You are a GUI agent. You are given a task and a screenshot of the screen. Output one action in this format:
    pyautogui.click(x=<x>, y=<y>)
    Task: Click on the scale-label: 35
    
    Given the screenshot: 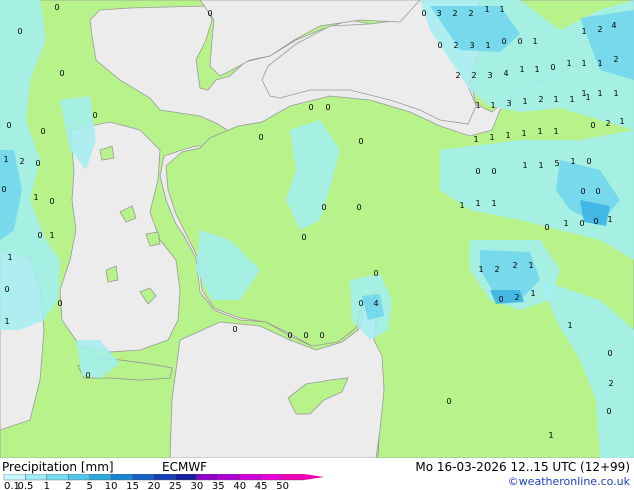 What is the action you would take?
    pyautogui.click(x=218, y=485)
    